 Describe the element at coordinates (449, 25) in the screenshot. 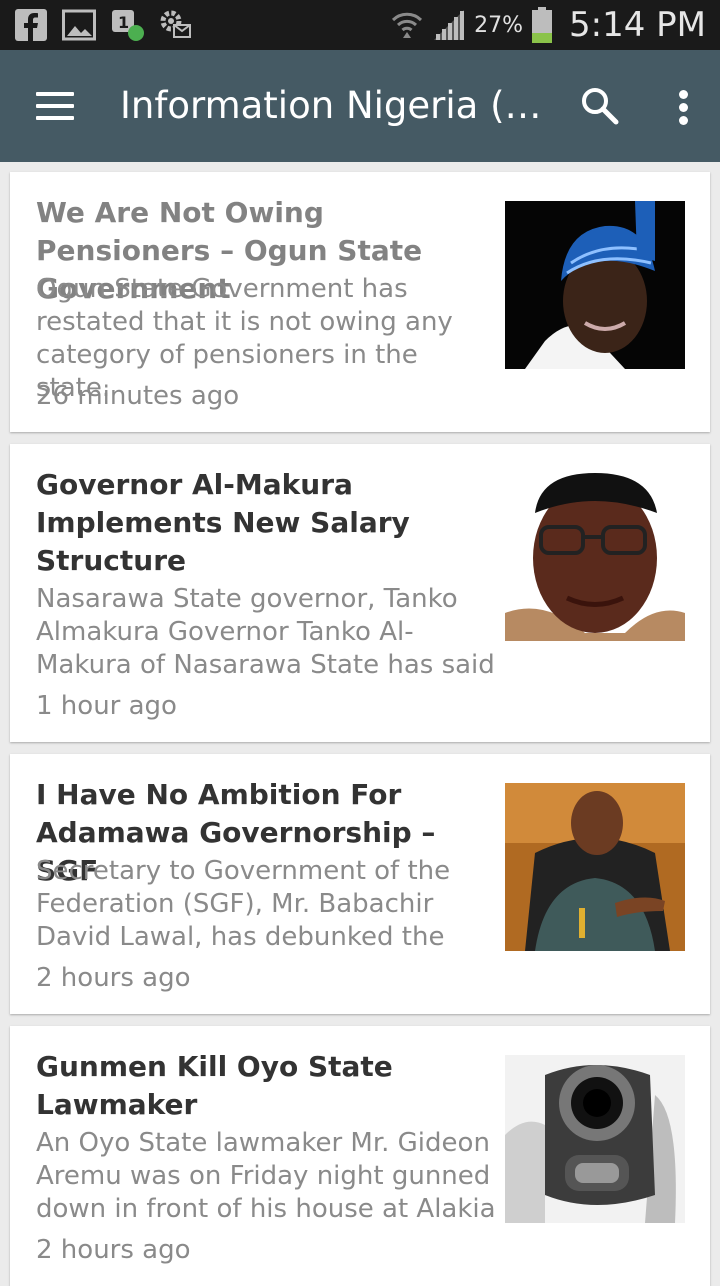

I see `signal-icon` at that location.